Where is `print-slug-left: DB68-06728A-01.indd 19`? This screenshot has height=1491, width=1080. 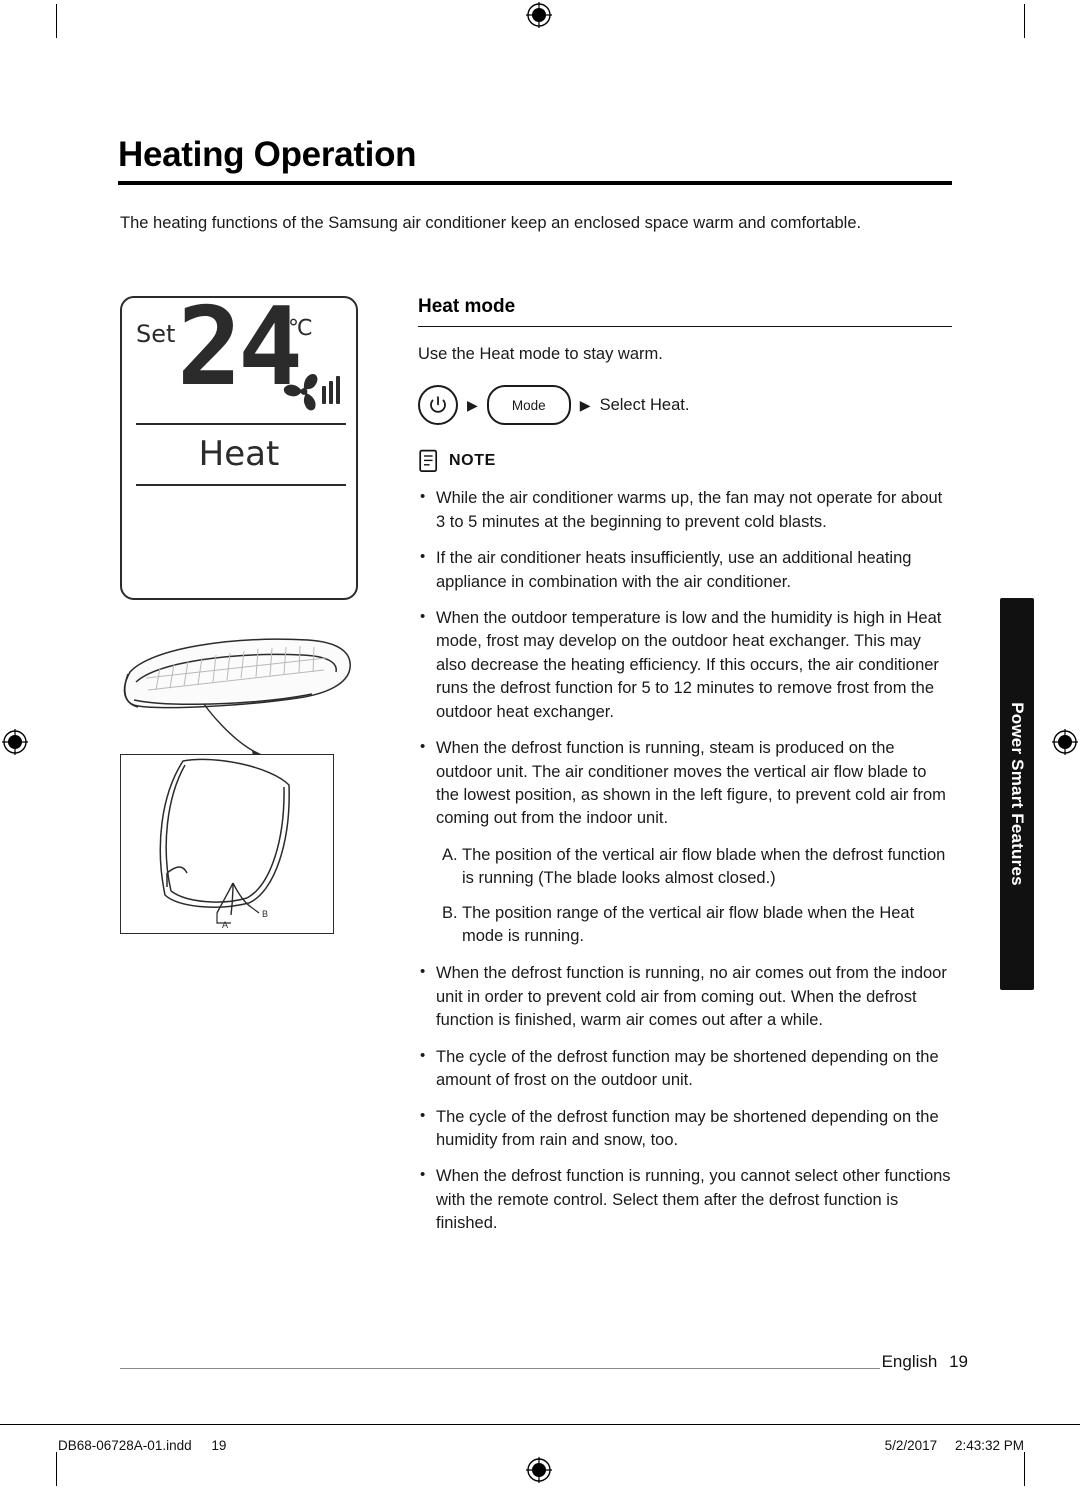
print-slug-left: DB68-06728A-01.indd 19 is located at coordinates (142, 1445).